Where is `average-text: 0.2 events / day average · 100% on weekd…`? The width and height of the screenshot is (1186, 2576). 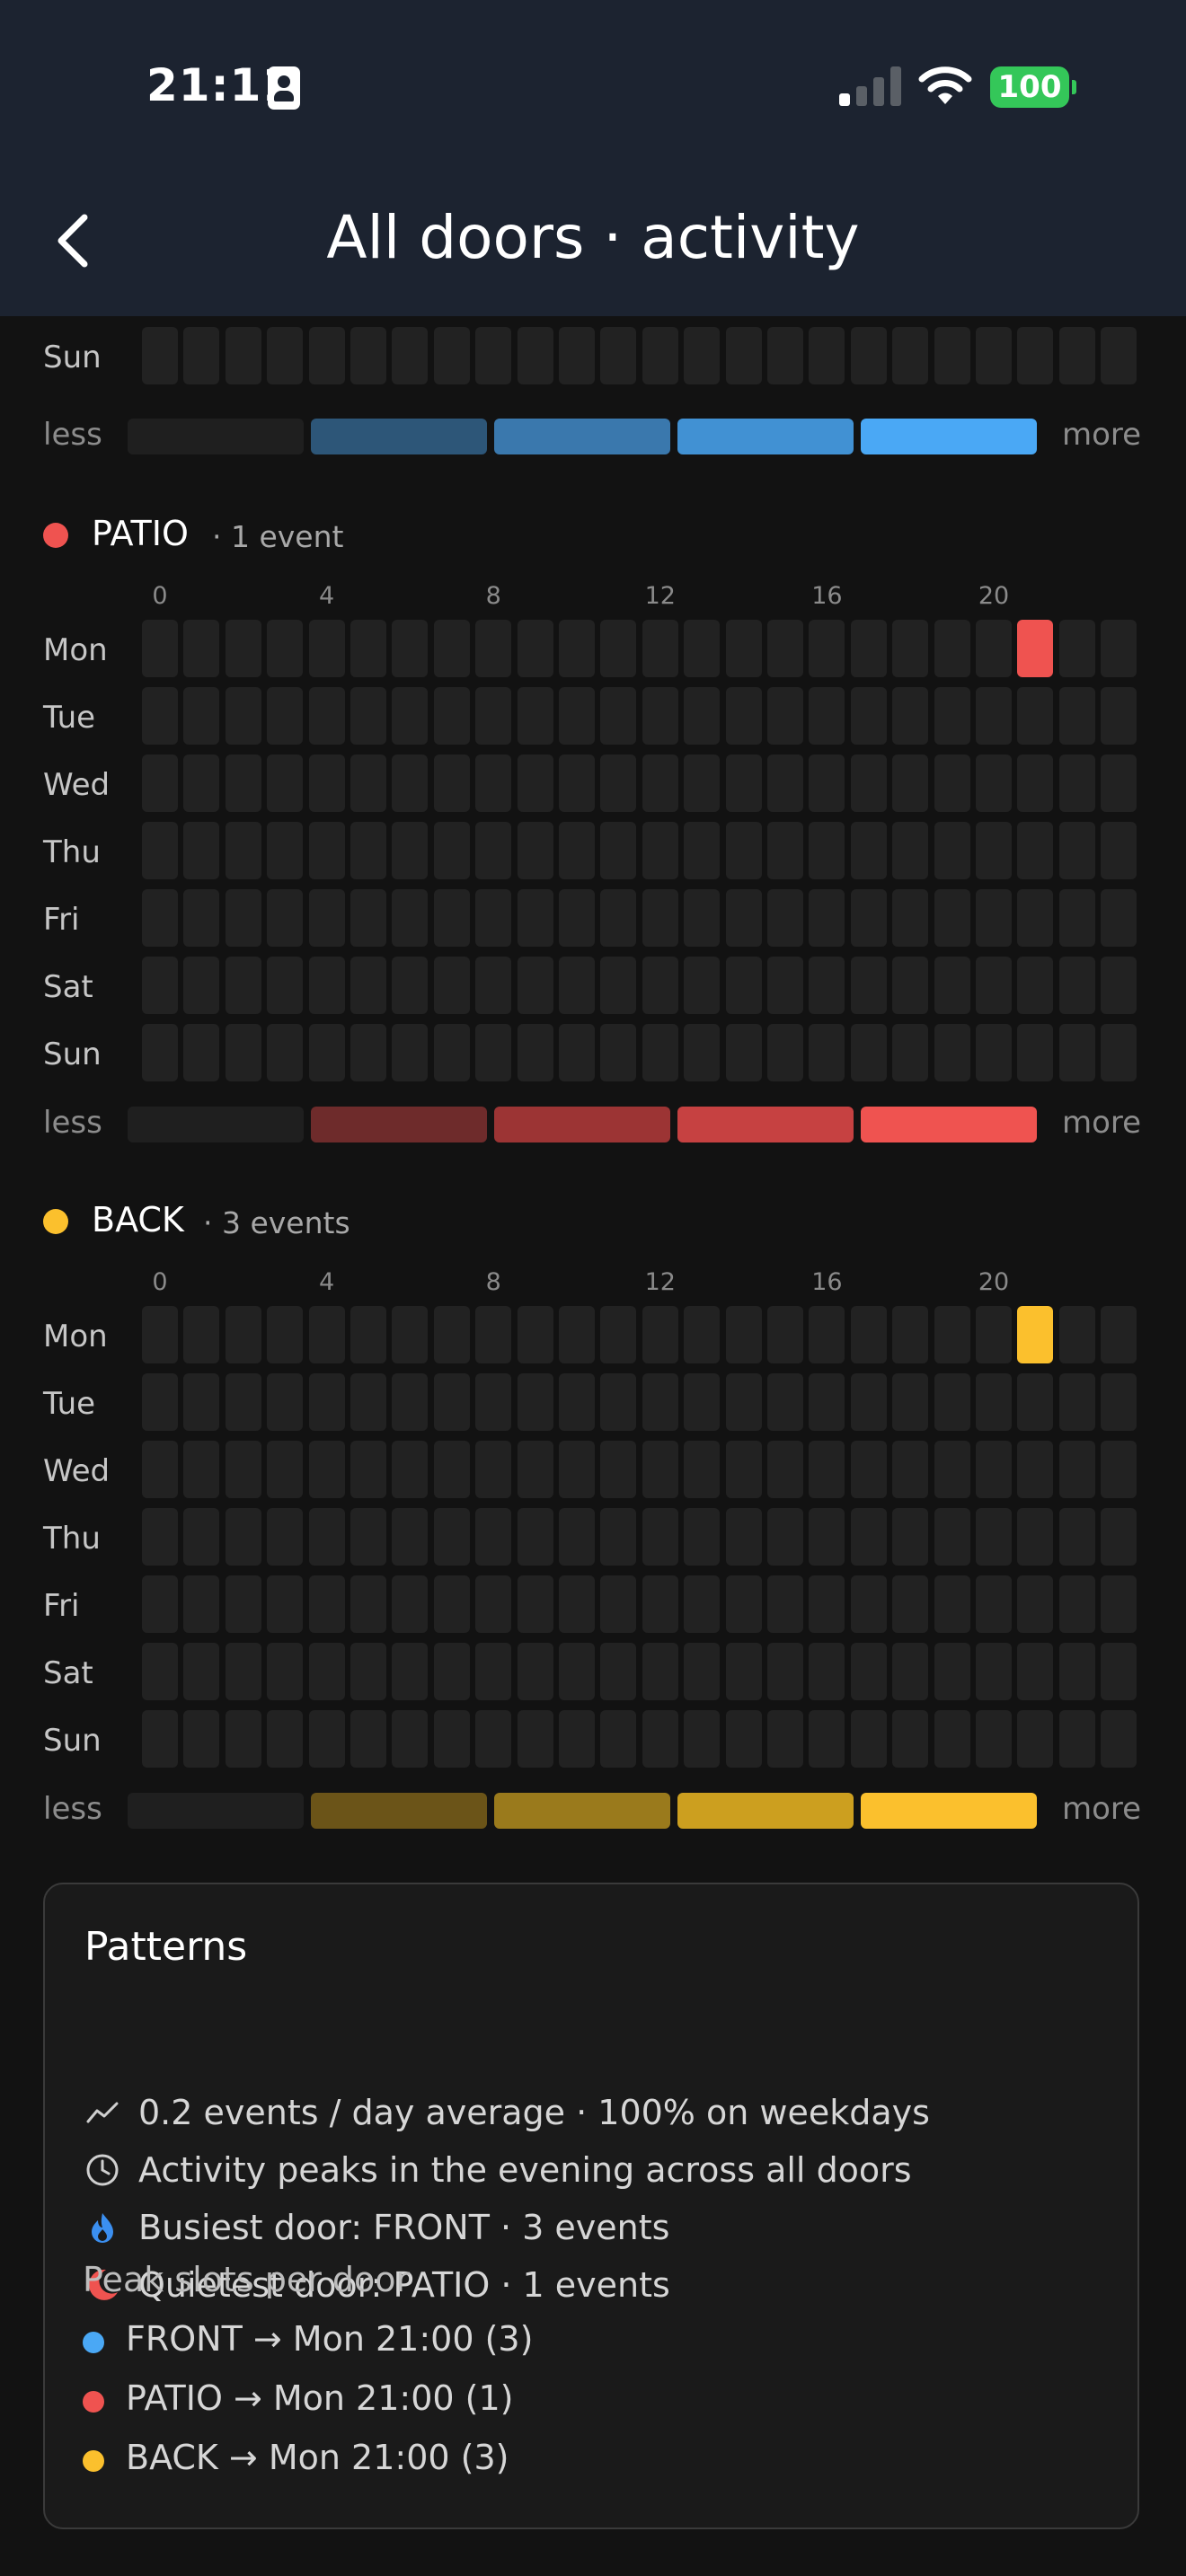 average-text: 0.2 events / day average · 100% on weekd… is located at coordinates (534, 2112).